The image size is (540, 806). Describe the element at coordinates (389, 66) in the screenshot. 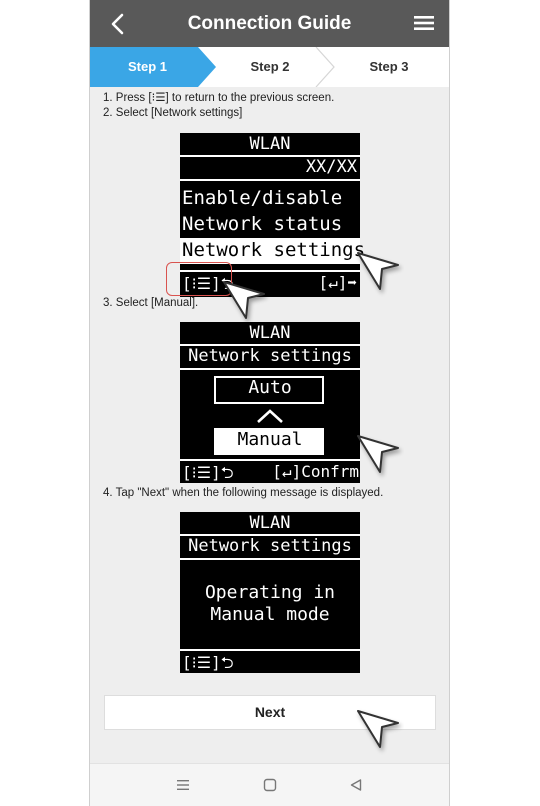

I see `step-3-tab: Step 3` at that location.